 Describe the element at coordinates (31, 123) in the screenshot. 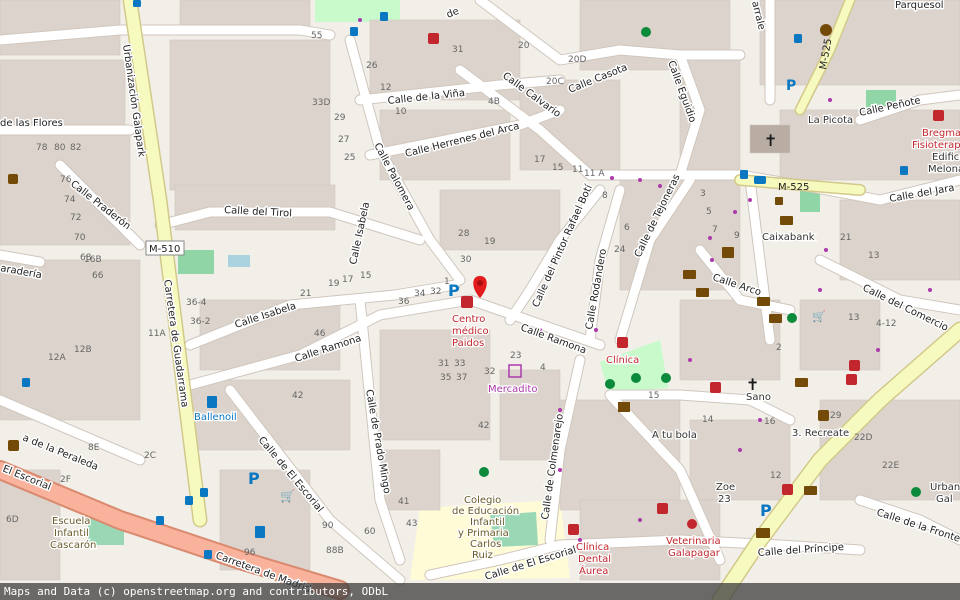

I see `street-flores: de las Flores` at that location.